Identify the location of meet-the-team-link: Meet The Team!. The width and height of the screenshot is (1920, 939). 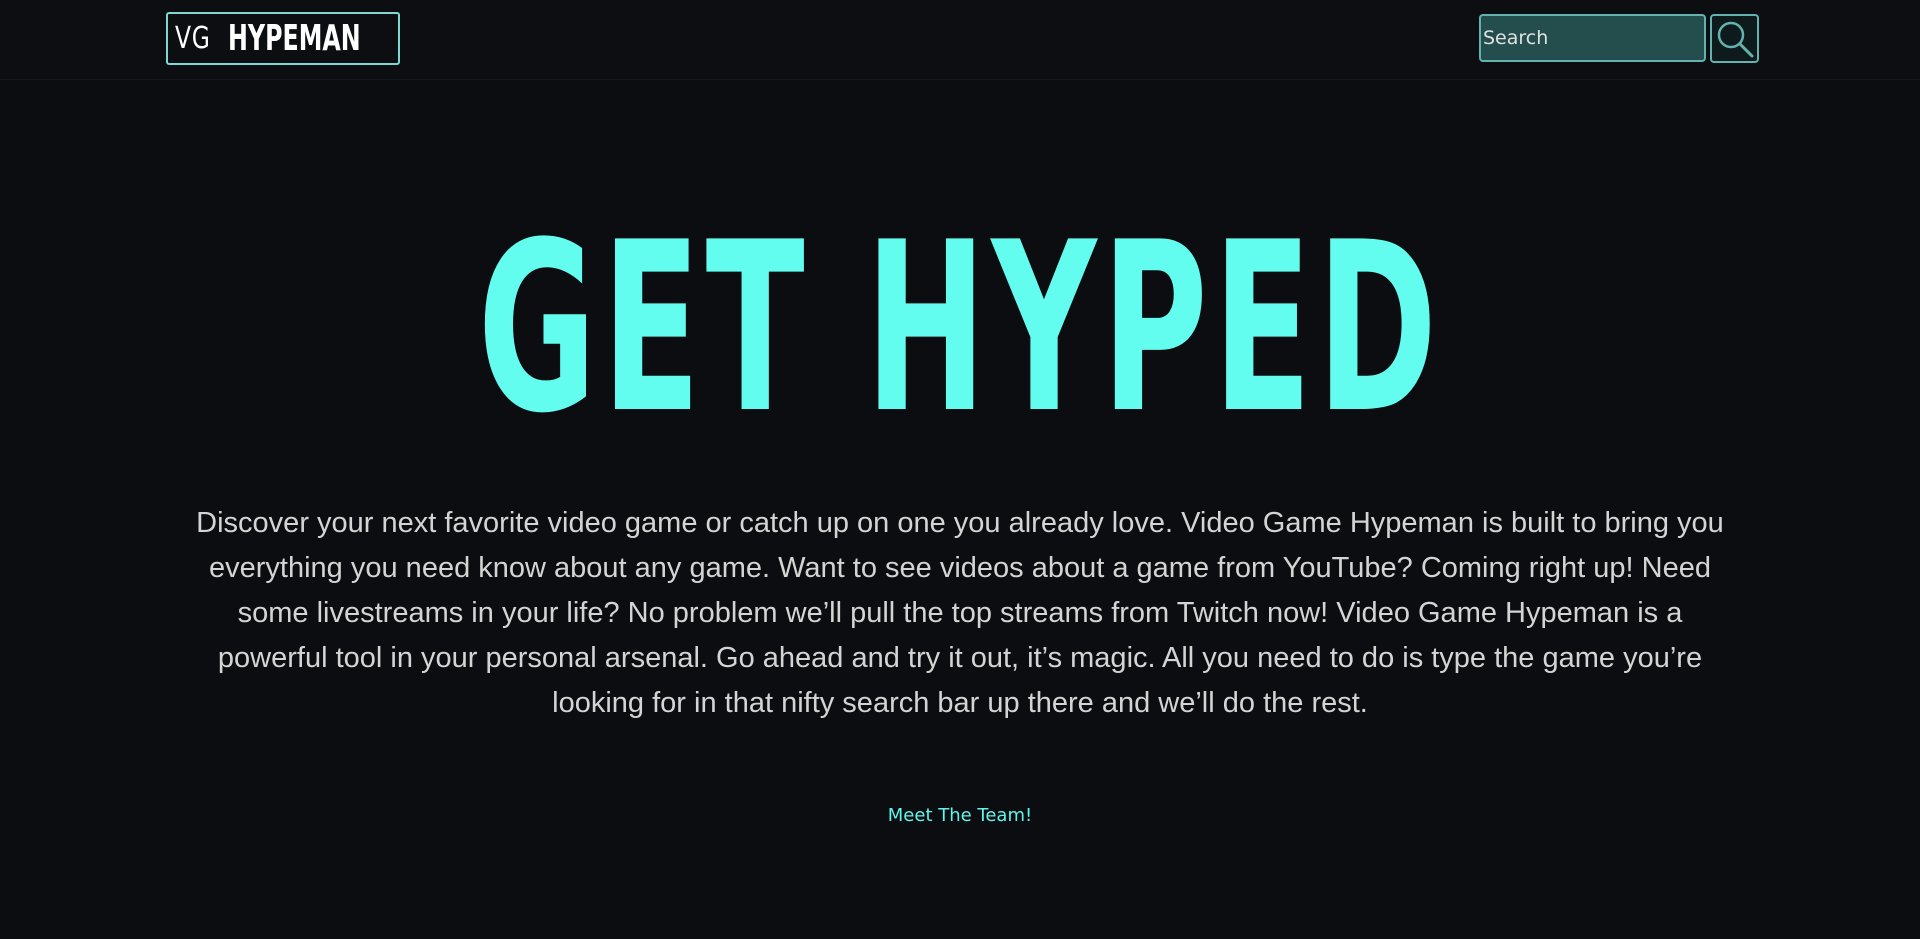
(960, 815).